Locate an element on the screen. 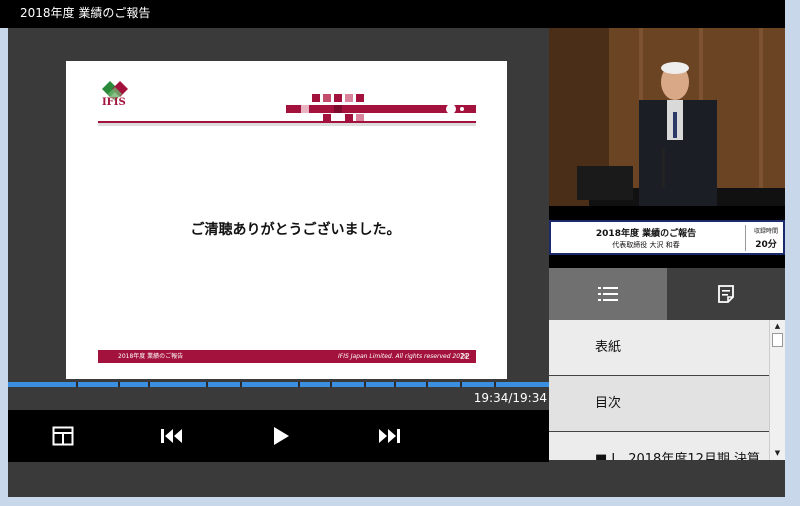 The width and height of the screenshot is (800, 506). play-icon is located at coordinates (281, 436).